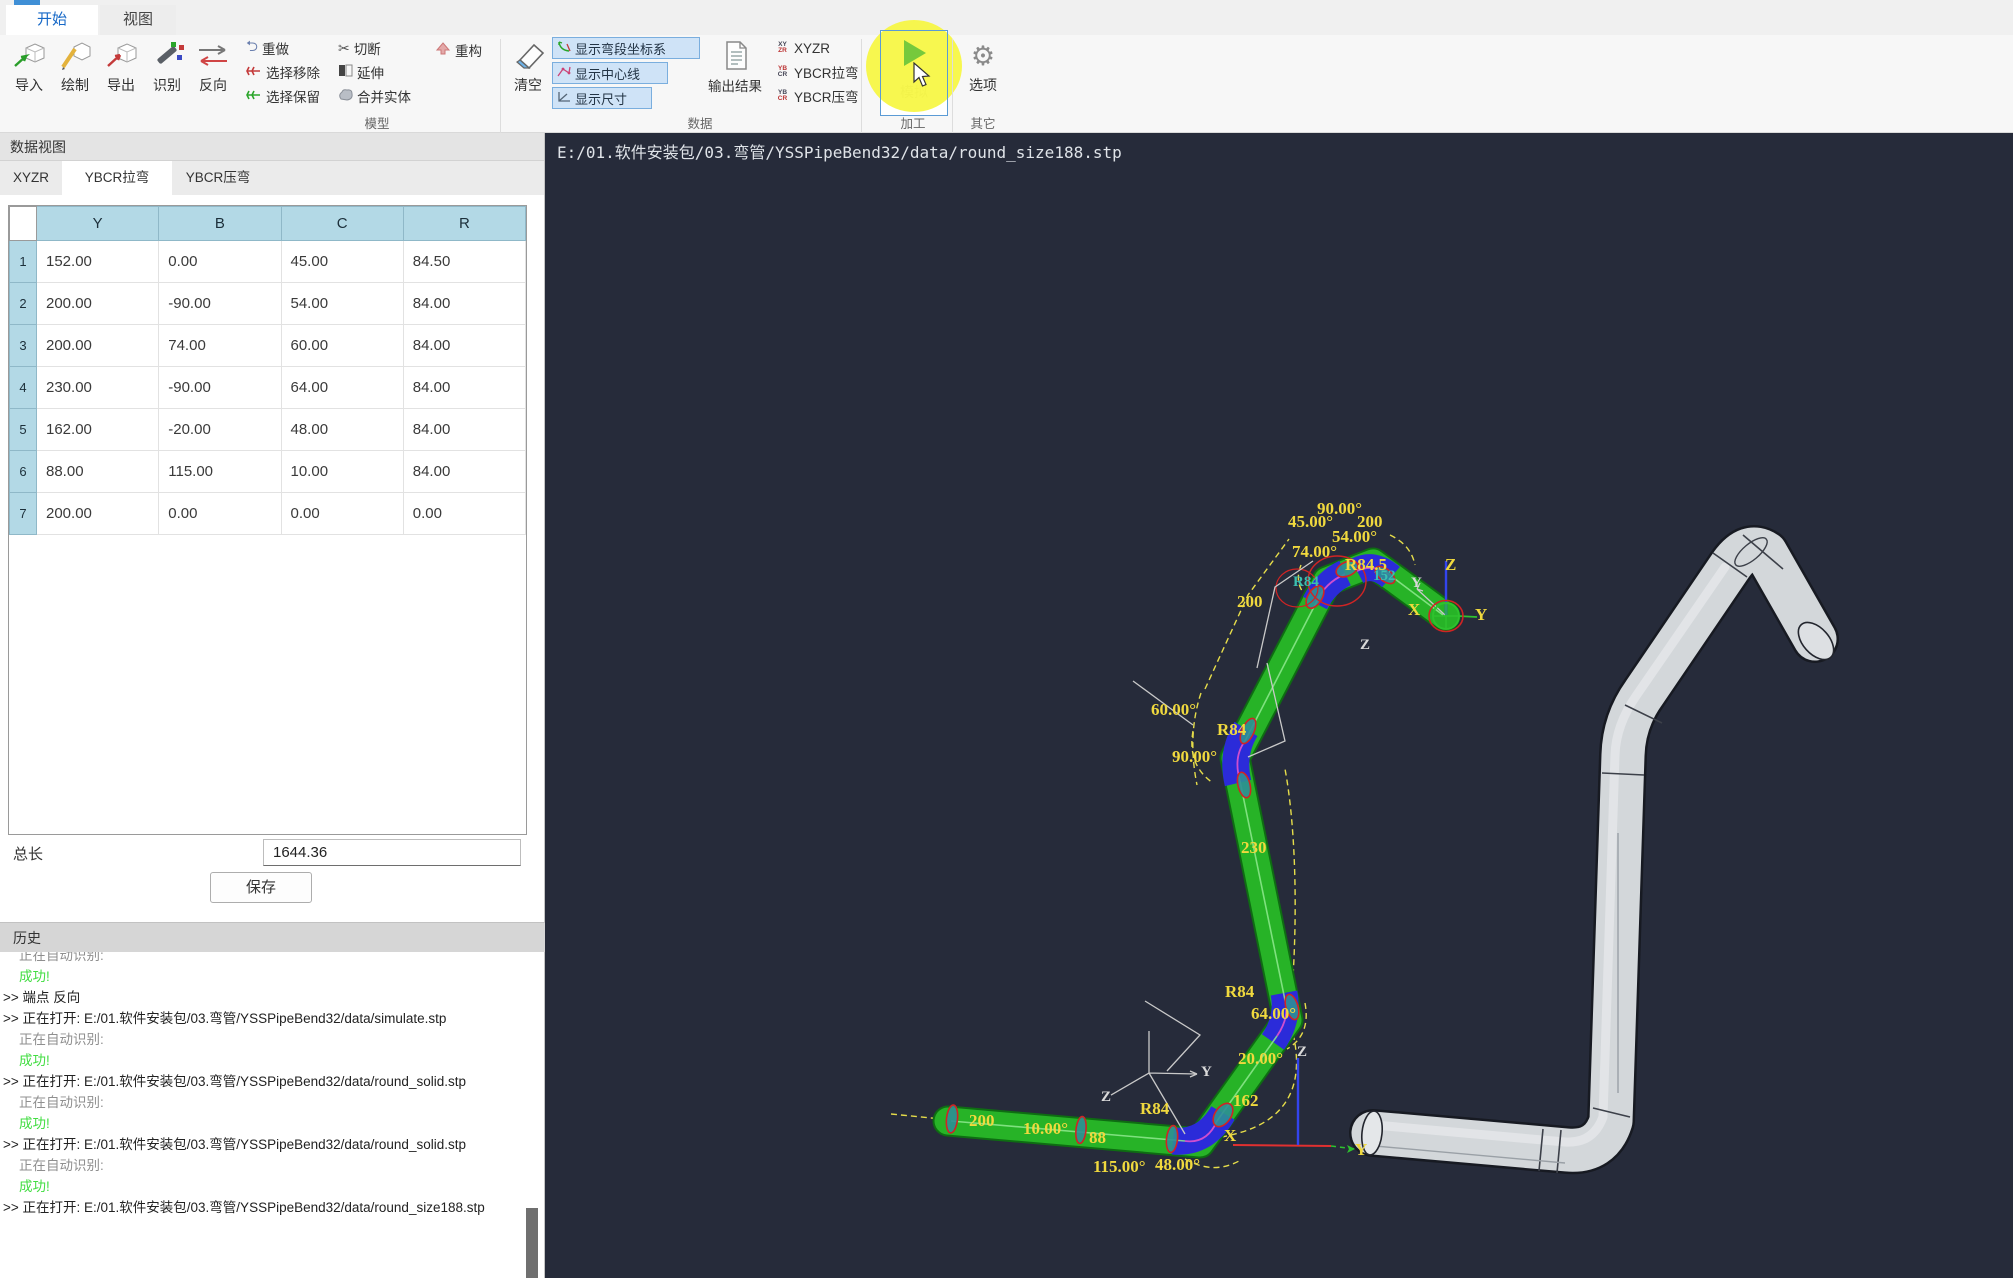 This screenshot has height=1278, width=2013. What do you see at coordinates (52, 20) in the screenshot?
I see `tab-start: 开始` at bounding box center [52, 20].